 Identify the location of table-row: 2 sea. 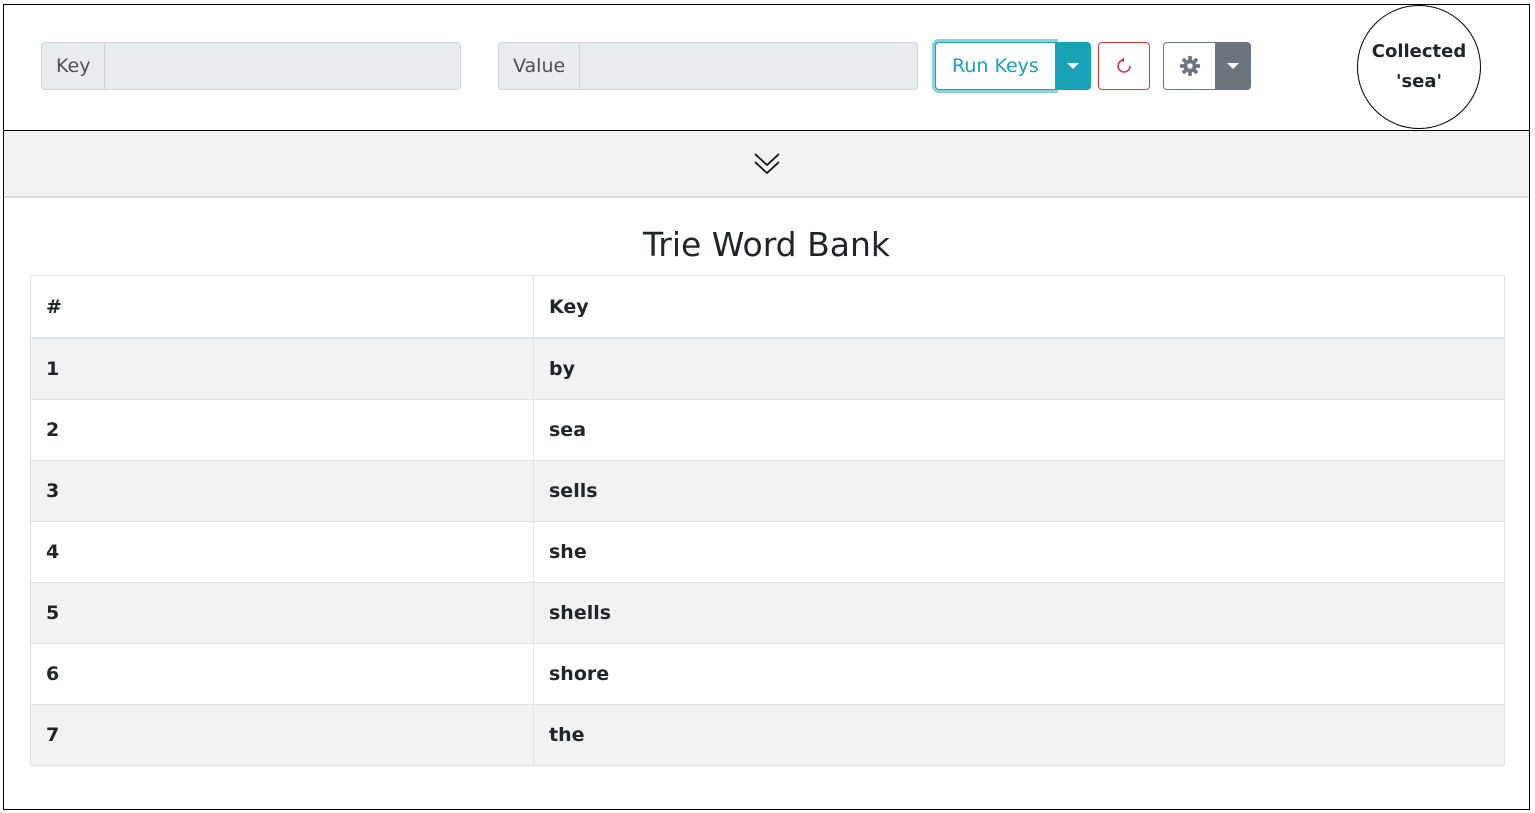
(767, 430).